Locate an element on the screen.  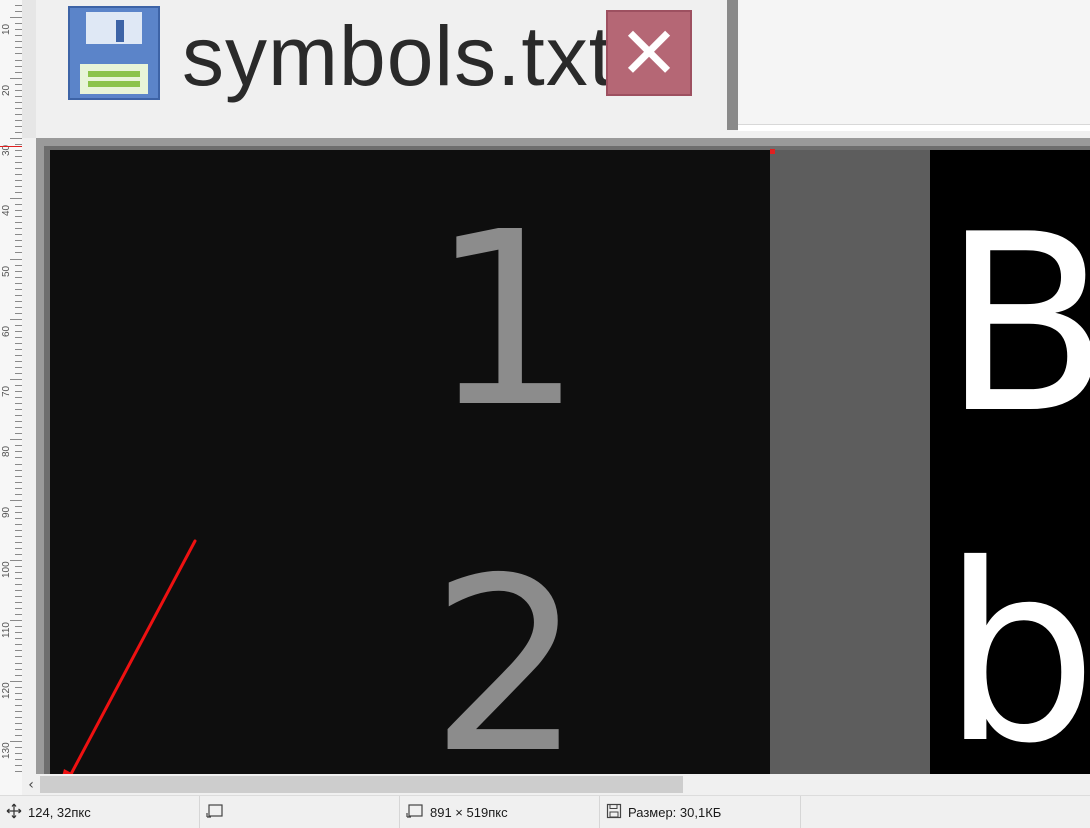
file-size-segment: Размер: 30,1КБ is located at coordinates (700, 812).